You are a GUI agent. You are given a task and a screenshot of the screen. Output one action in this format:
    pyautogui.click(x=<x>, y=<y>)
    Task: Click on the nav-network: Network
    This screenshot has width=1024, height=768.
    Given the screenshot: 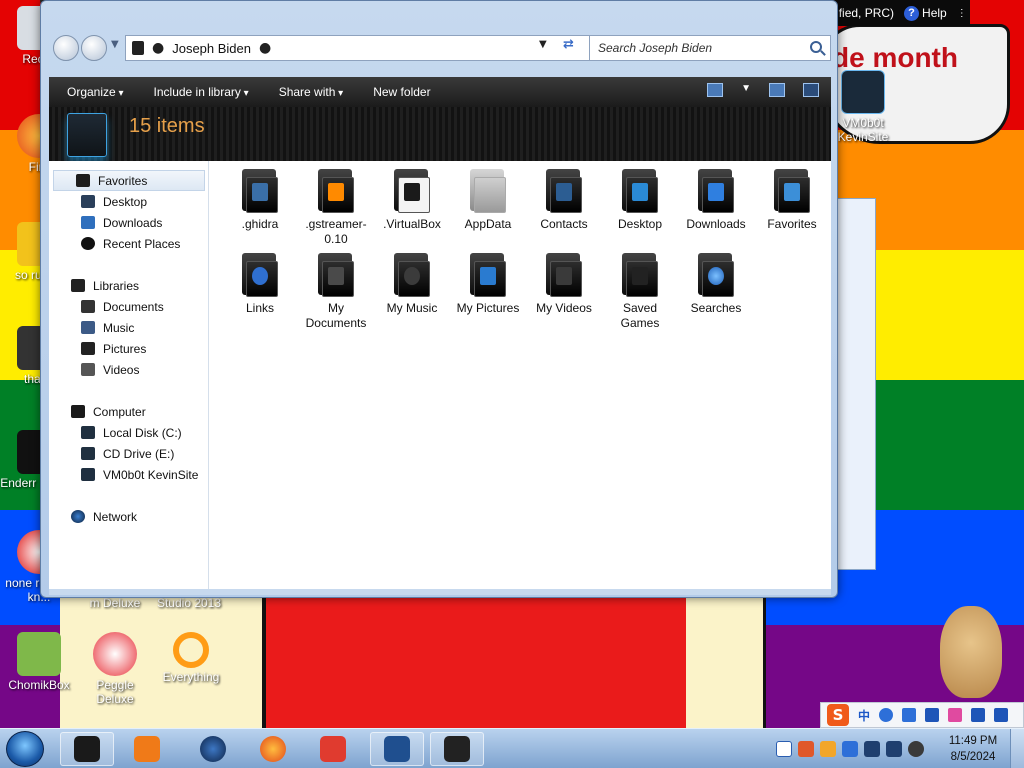 What is the action you would take?
    pyautogui.click(x=93, y=516)
    